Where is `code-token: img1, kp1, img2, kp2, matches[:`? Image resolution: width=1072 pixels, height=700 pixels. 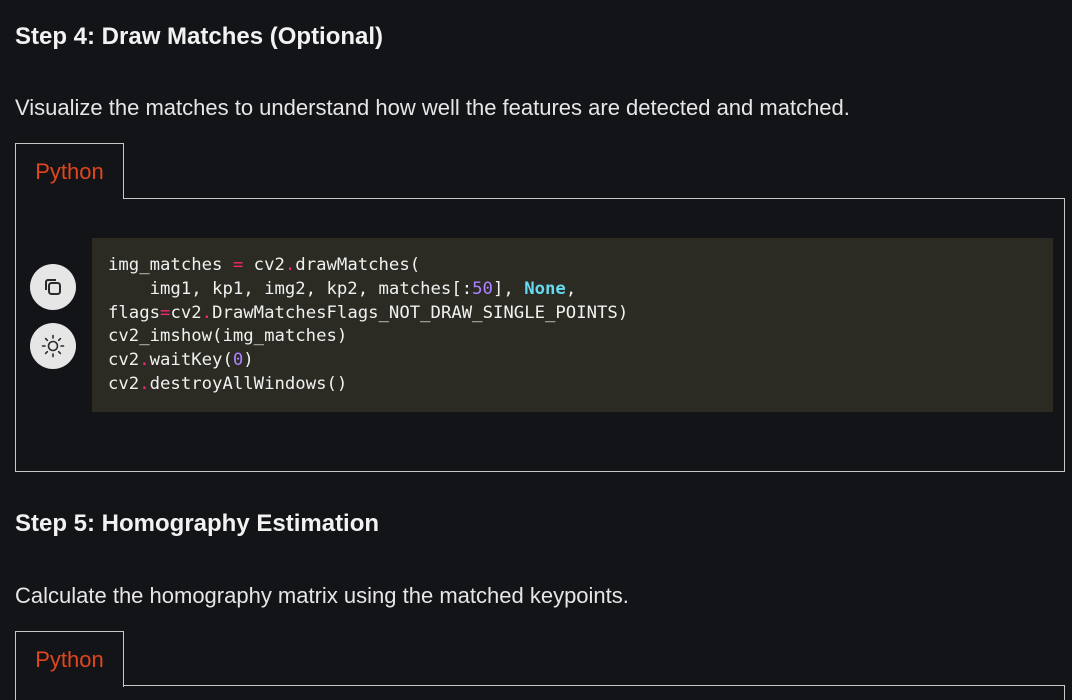 code-token: img1, kp1, img2, kp2, matches[: is located at coordinates (290, 288).